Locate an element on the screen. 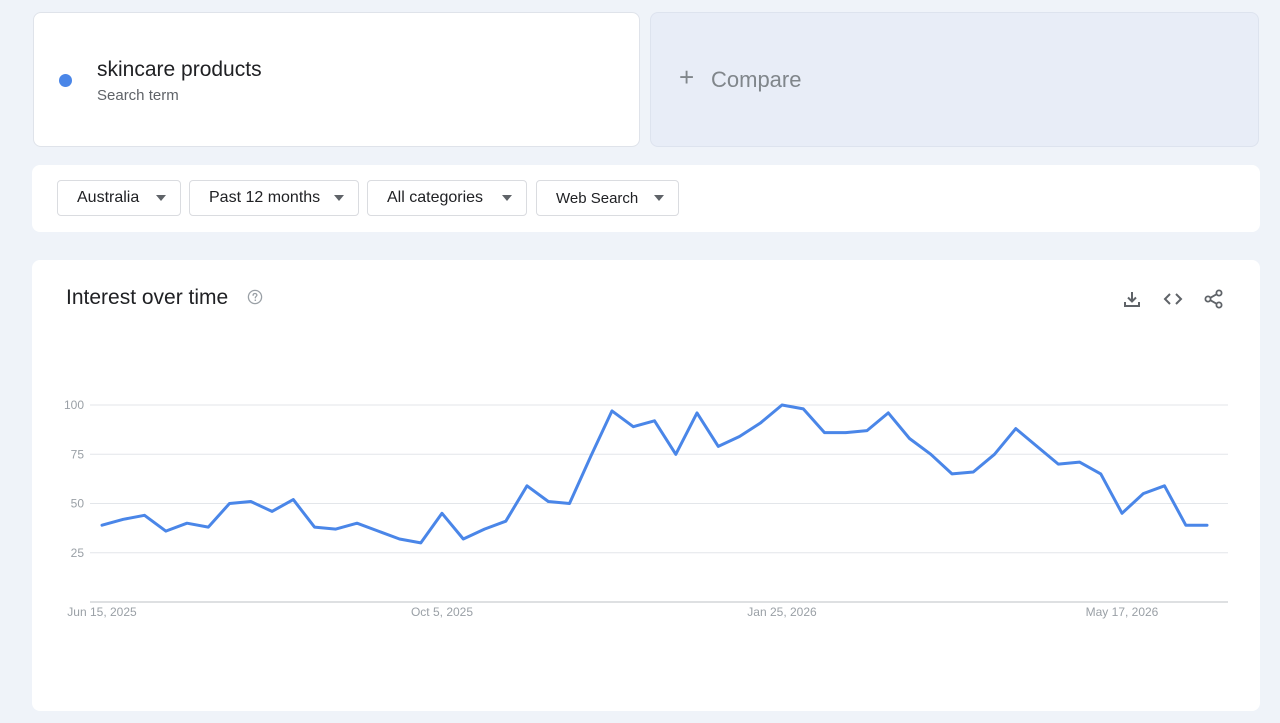  time-range-dropdown: Past 12 months is located at coordinates (274, 198).